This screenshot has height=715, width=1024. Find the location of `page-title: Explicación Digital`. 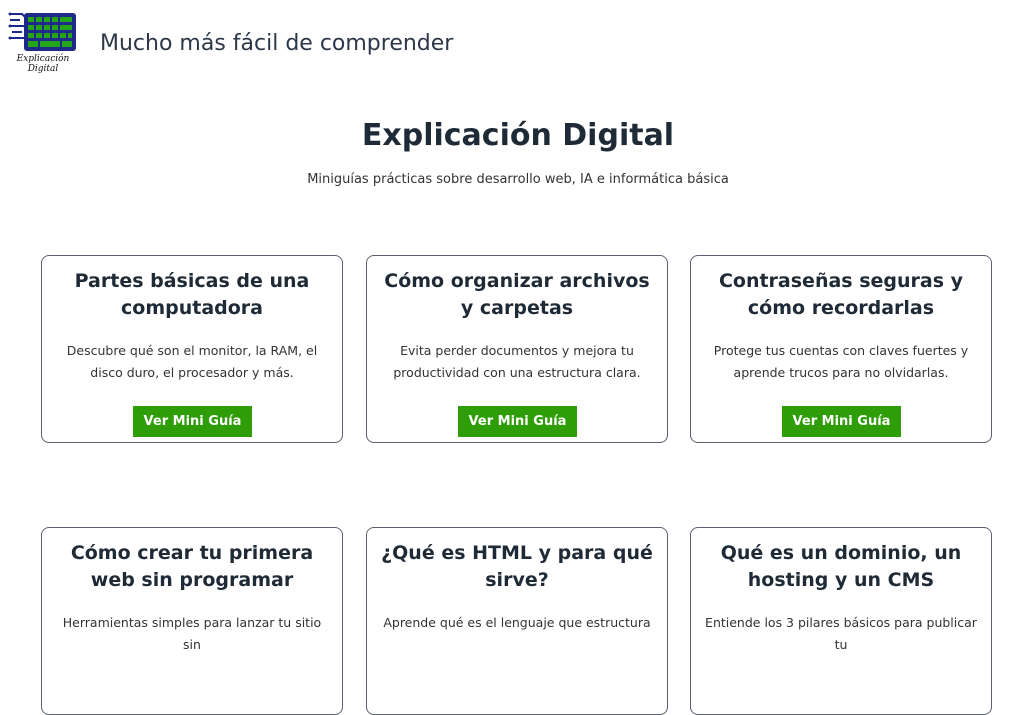

page-title: Explicación Digital is located at coordinates (518, 135).